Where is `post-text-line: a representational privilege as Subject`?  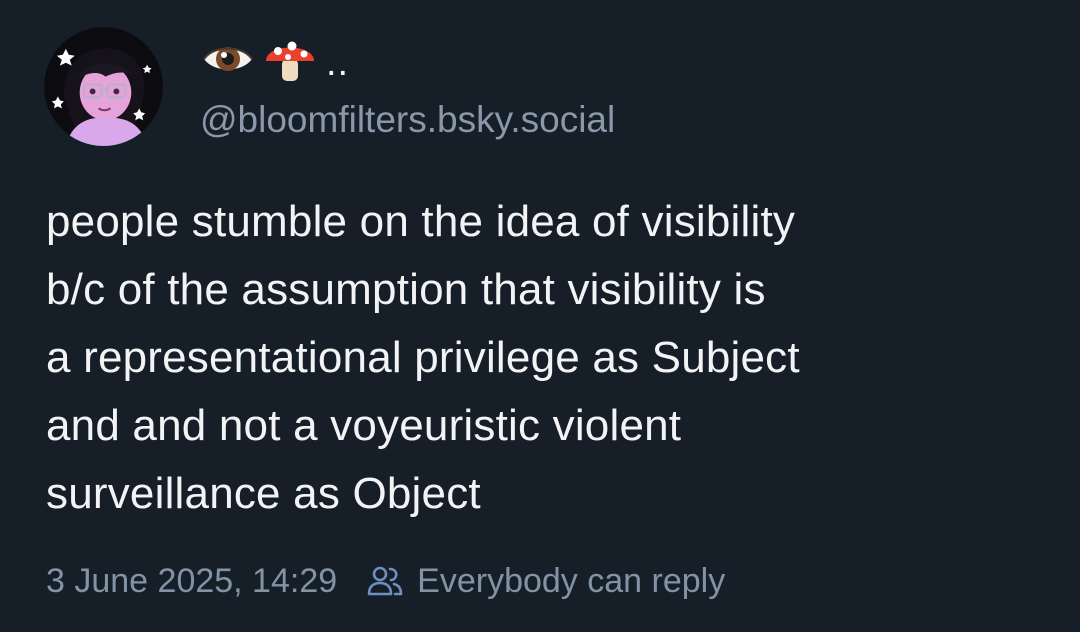
post-text-line: a representational privilege as Subject is located at coordinates (423, 357).